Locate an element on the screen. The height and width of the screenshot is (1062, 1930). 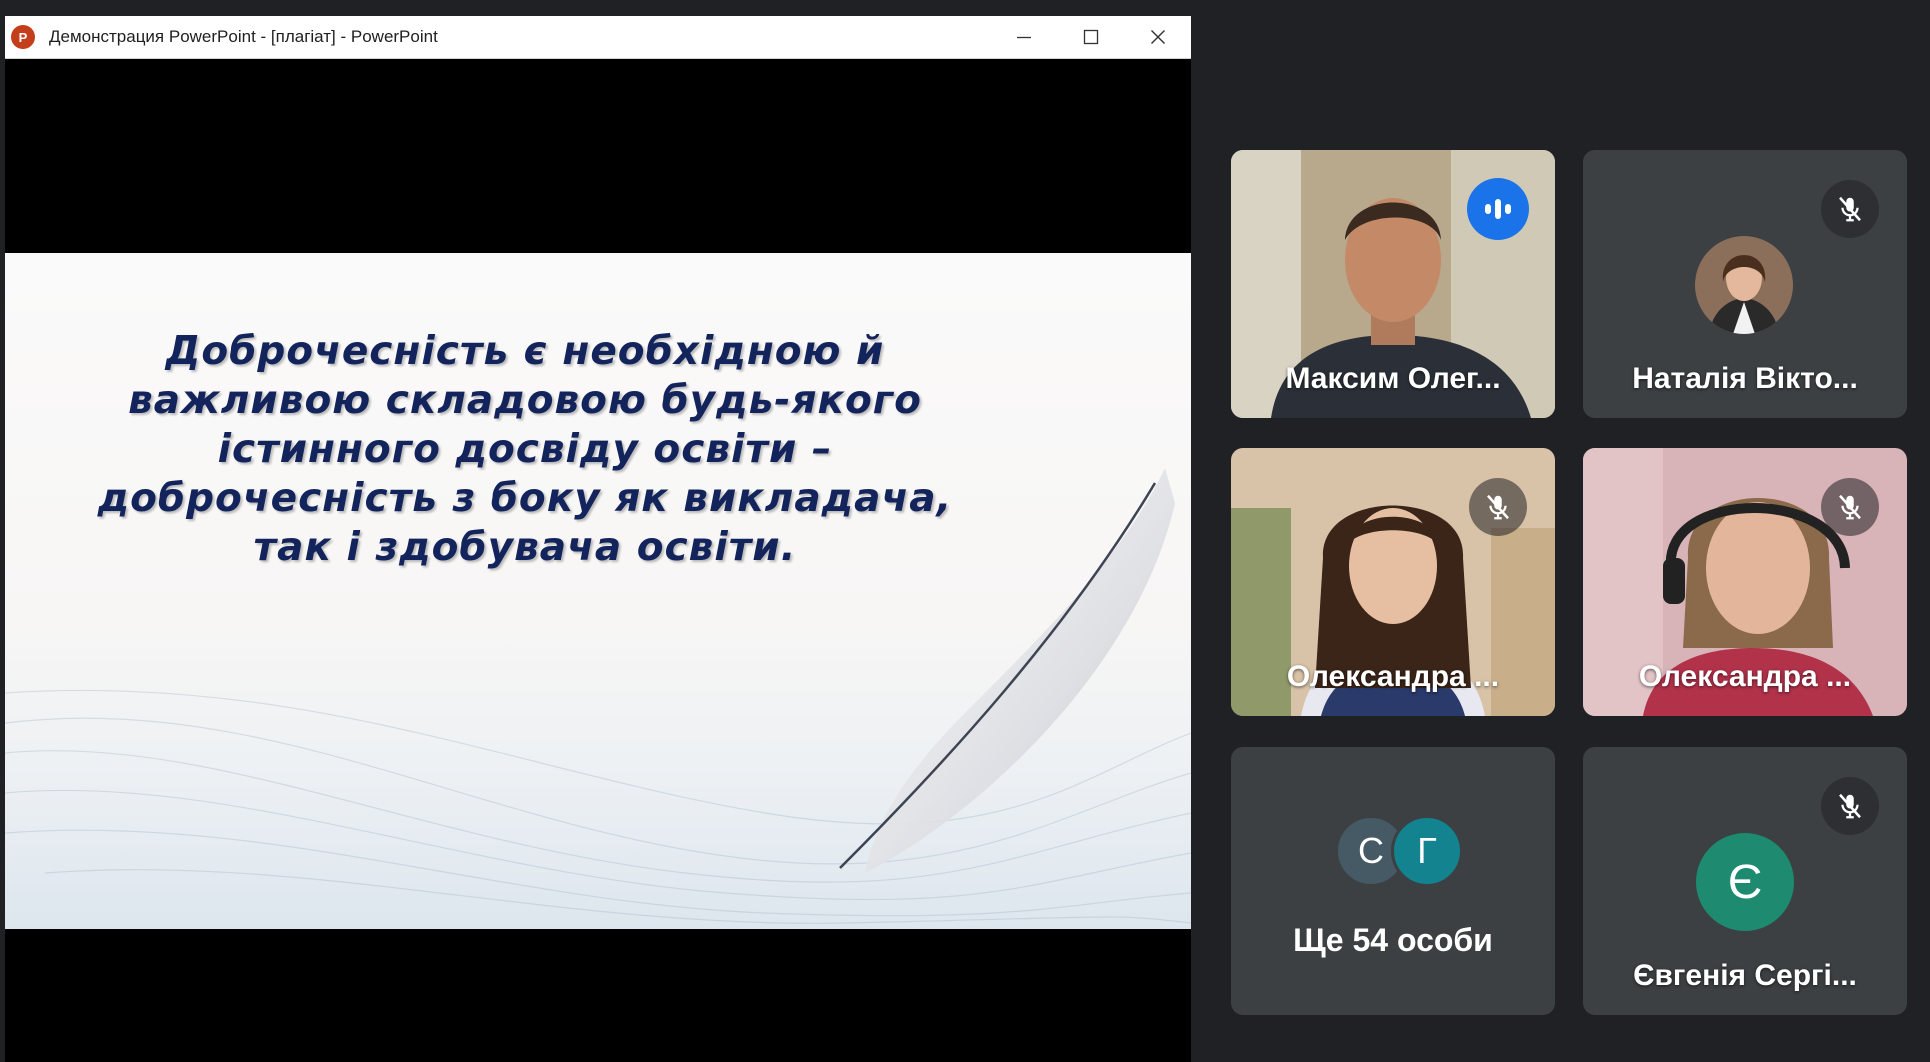
close-icon is located at coordinates (1157, 37).